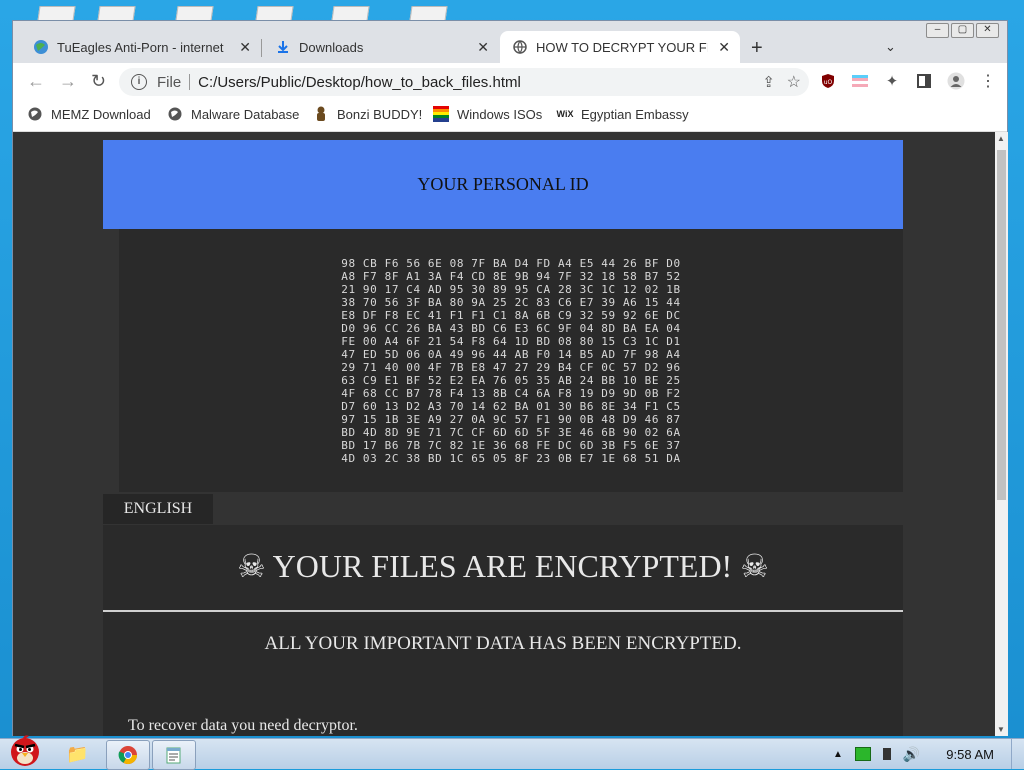  I want to click on tab-title: TuEagles Anti-Porn - internet filter, so click(141, 47).